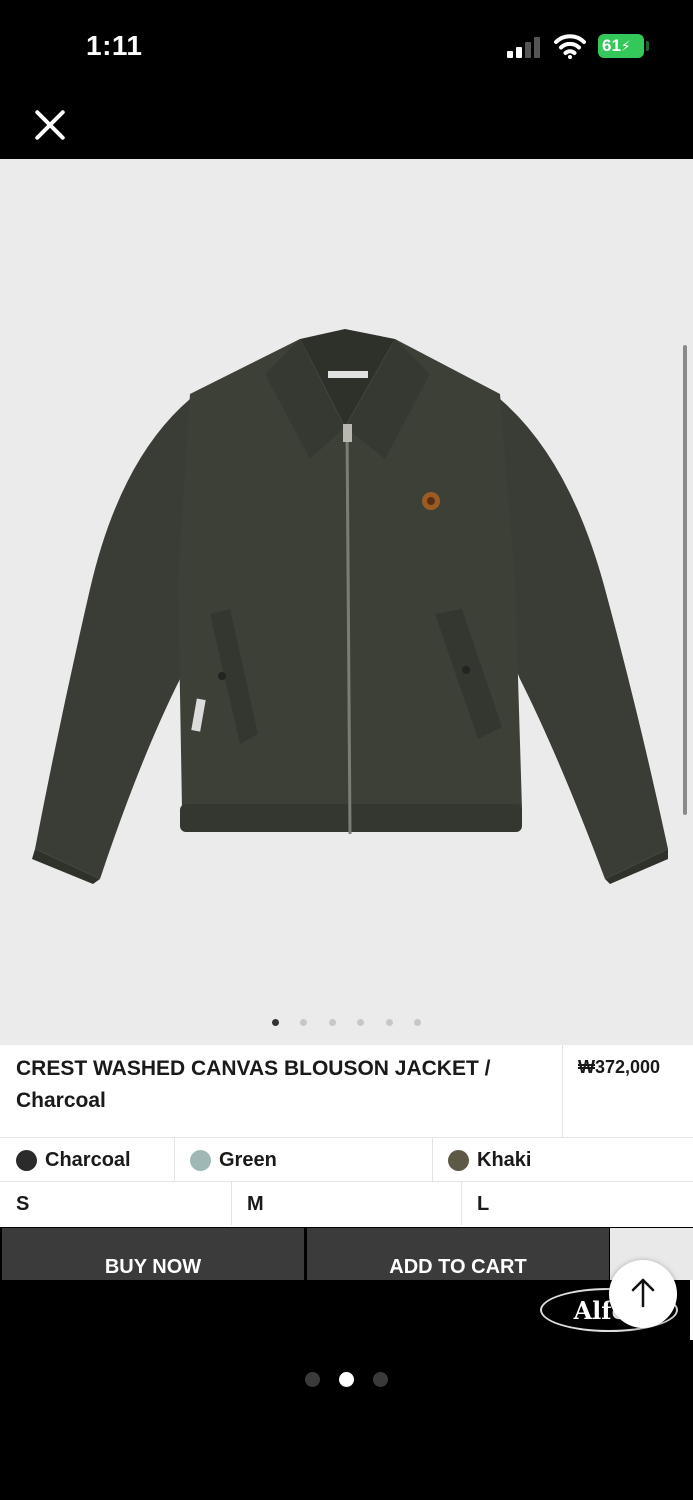 The image size is (693, 1500). I want to click on signal-icon, so click(525, 47).